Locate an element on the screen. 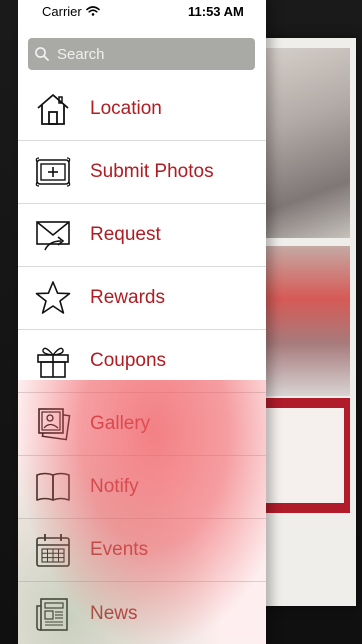 This screenshot has width=362, height=644. background-image-3-inner is located at coordinates (304, 455).